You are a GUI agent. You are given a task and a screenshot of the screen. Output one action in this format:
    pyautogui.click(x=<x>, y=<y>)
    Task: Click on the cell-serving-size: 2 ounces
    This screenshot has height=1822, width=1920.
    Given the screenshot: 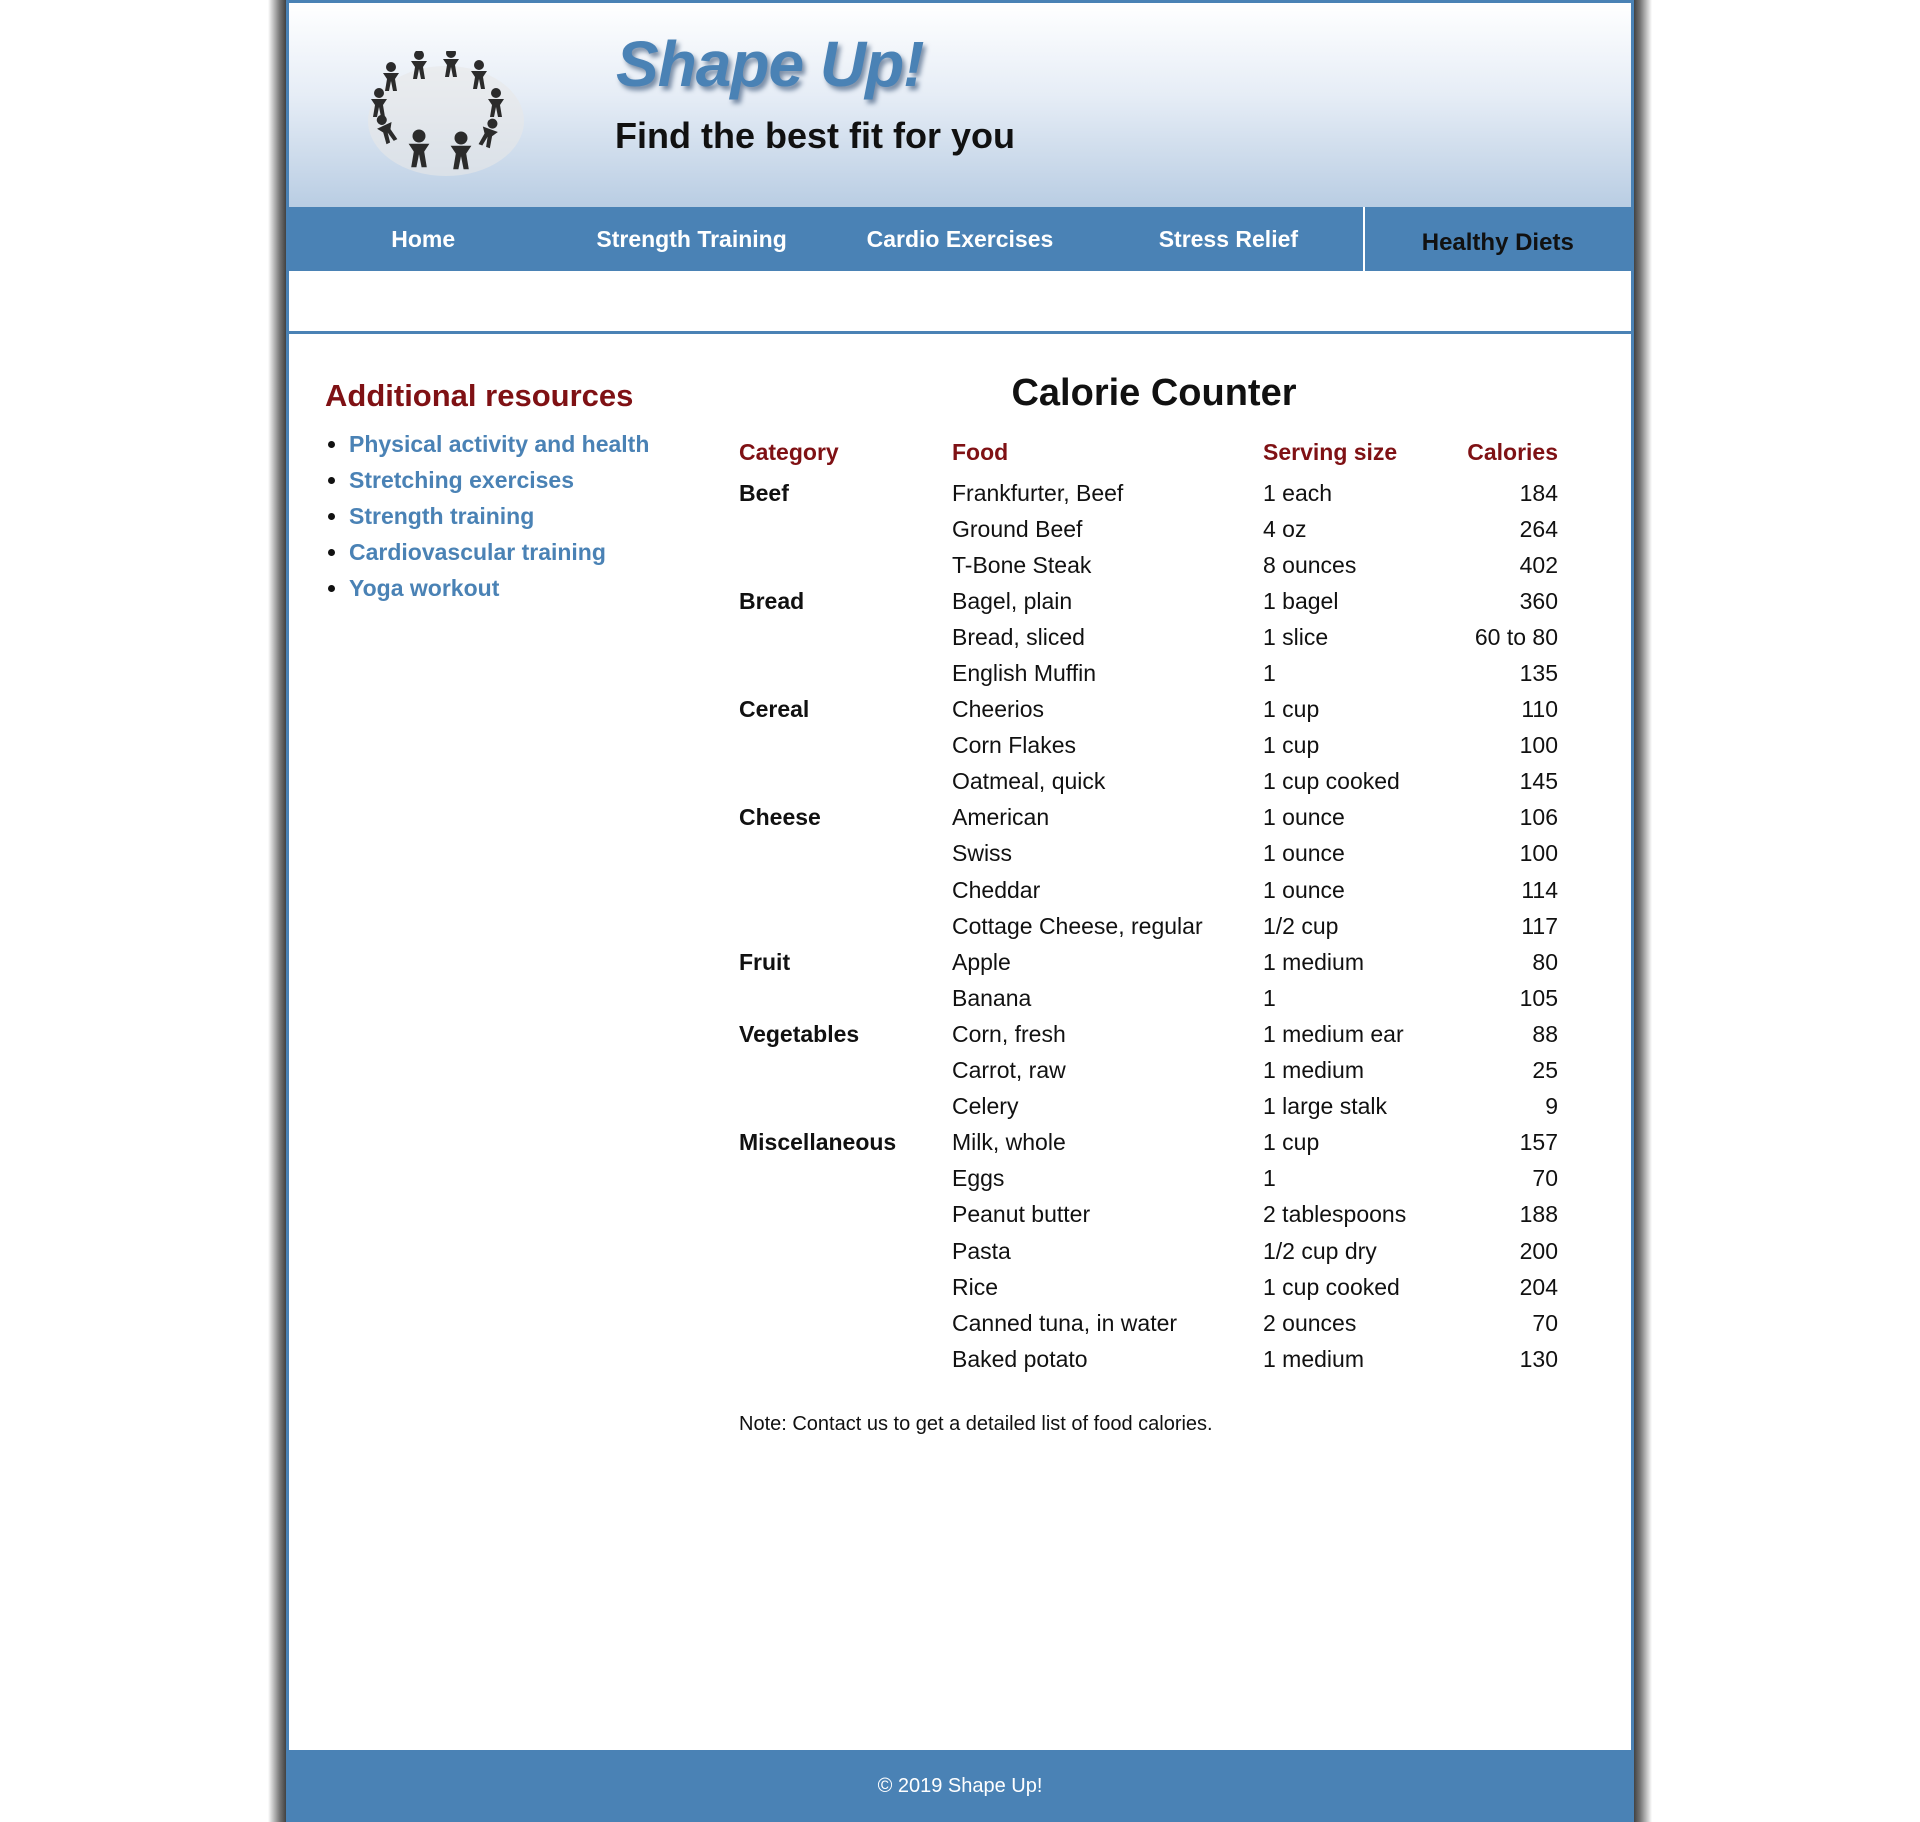 What is the action you would take?
    pyautogui.click(x=1310, y=1322)
    